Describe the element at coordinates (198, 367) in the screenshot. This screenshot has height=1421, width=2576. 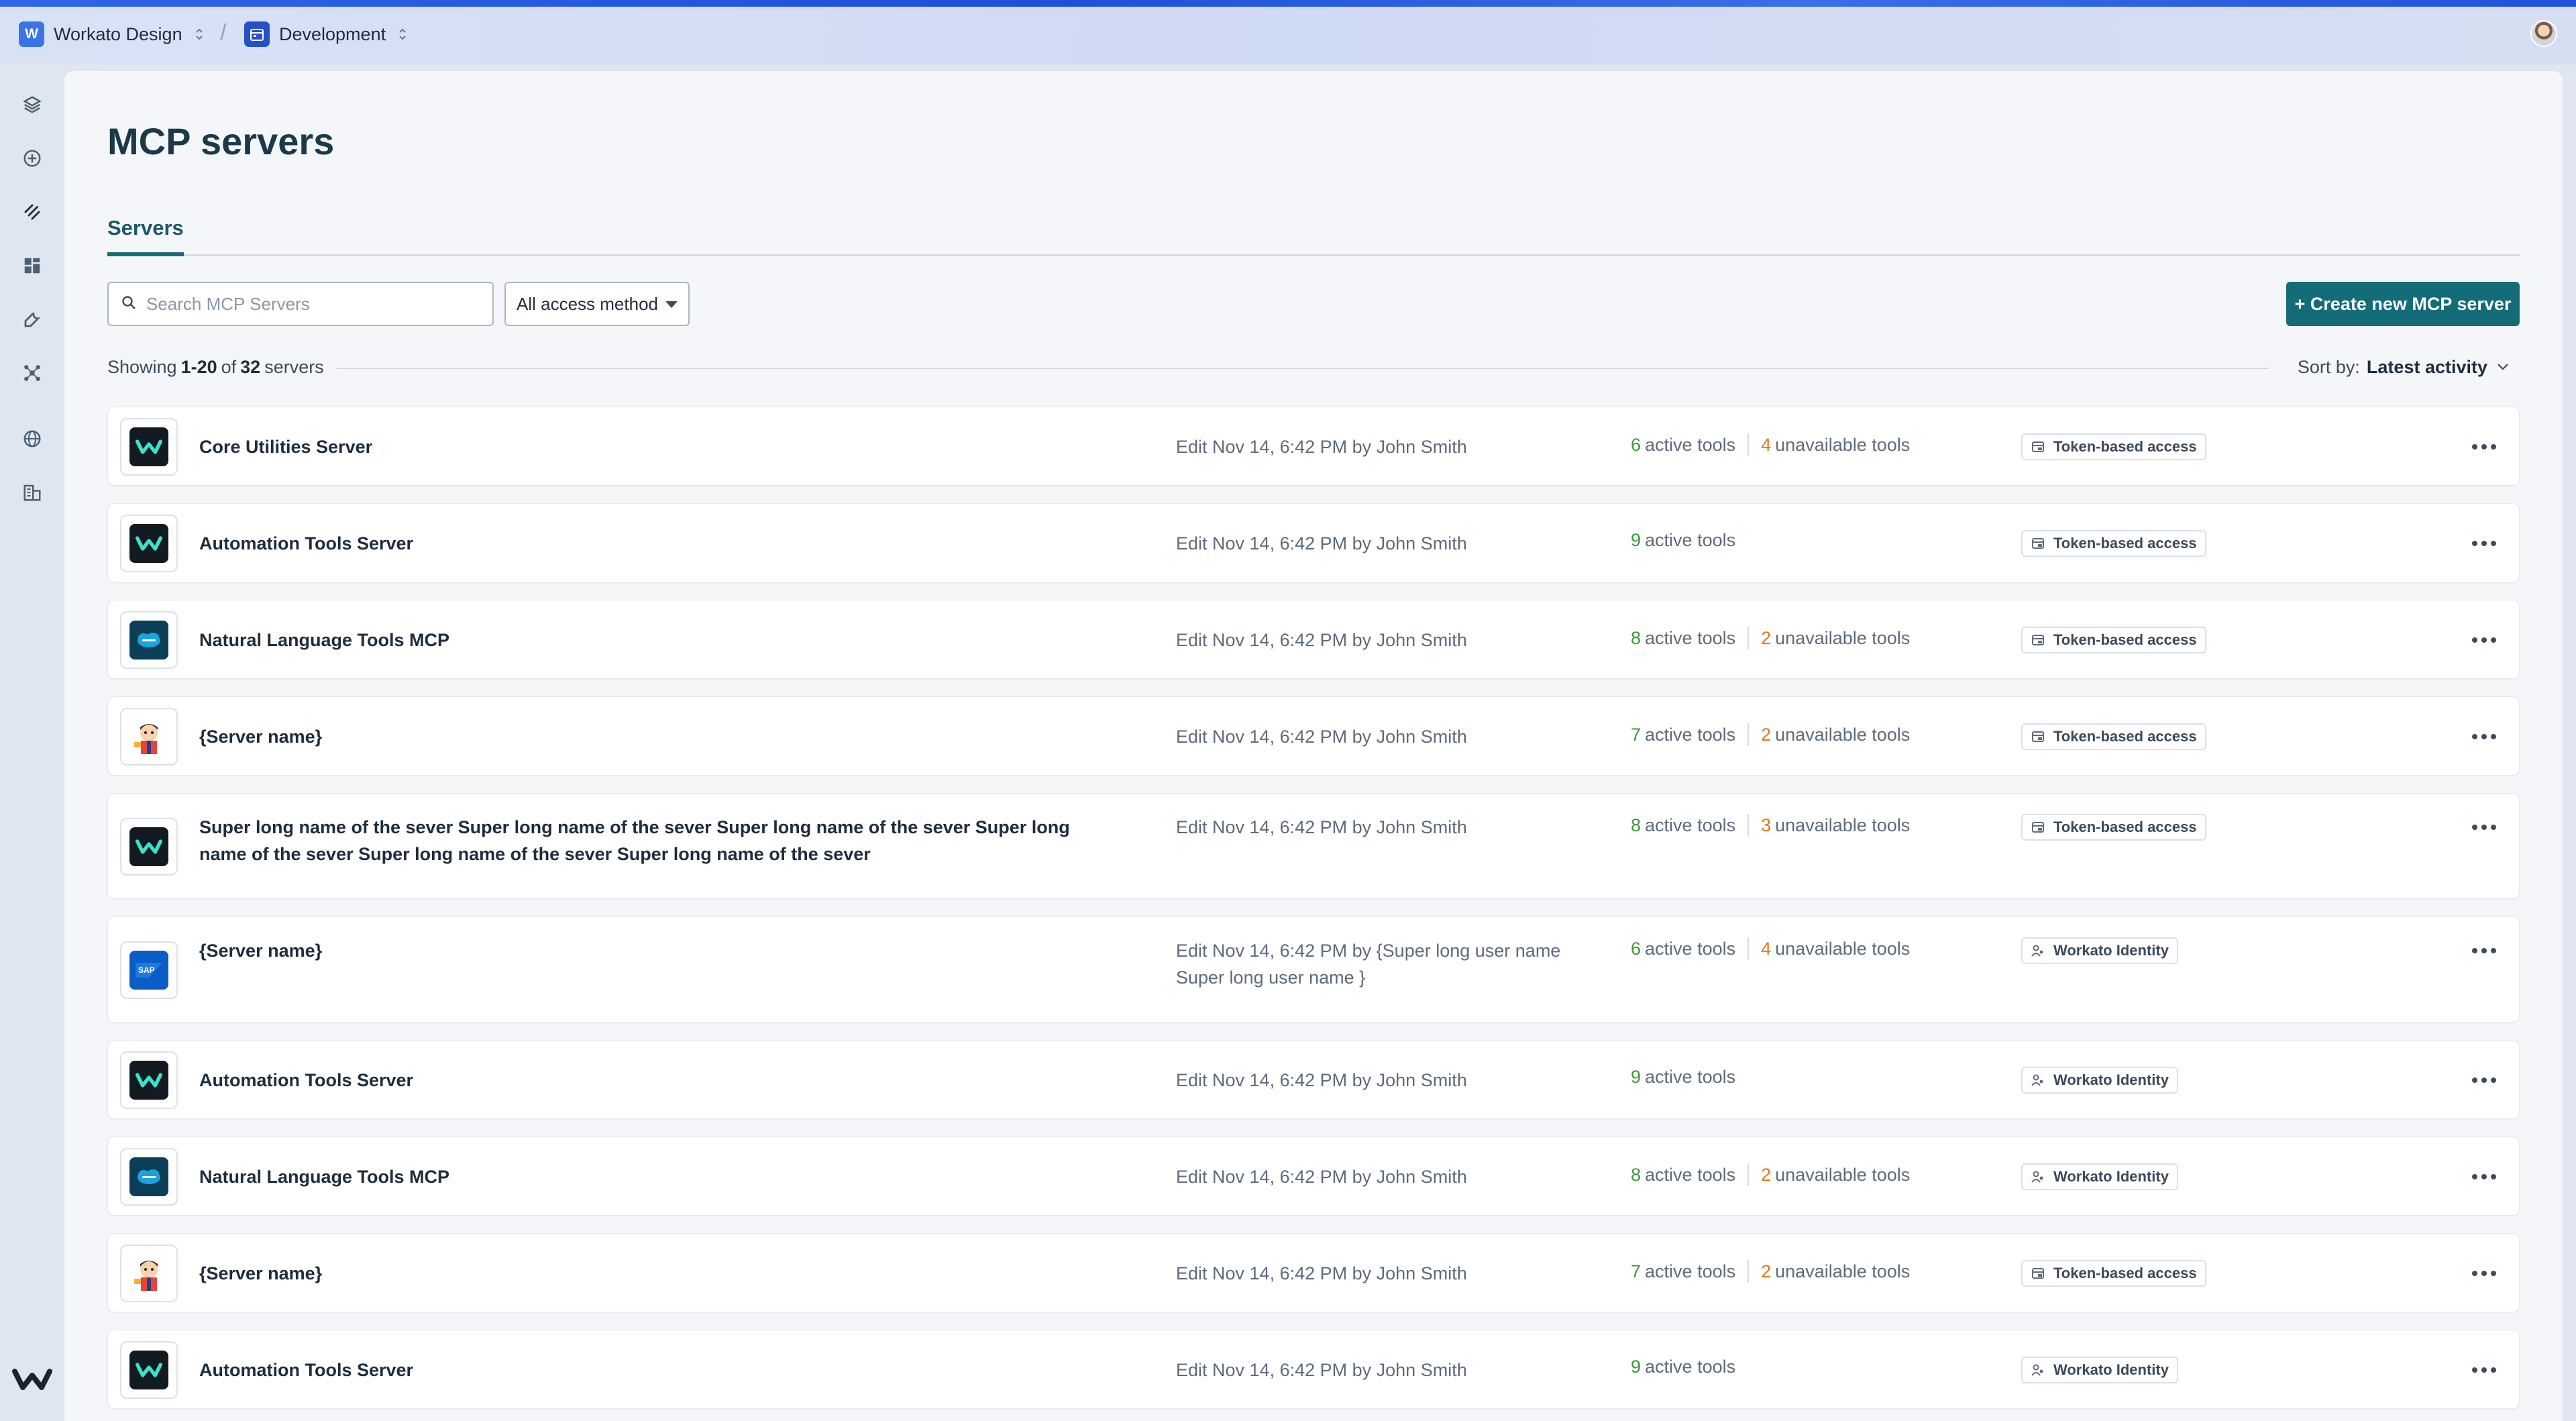
I see `summary-range: 1-20` at that location.